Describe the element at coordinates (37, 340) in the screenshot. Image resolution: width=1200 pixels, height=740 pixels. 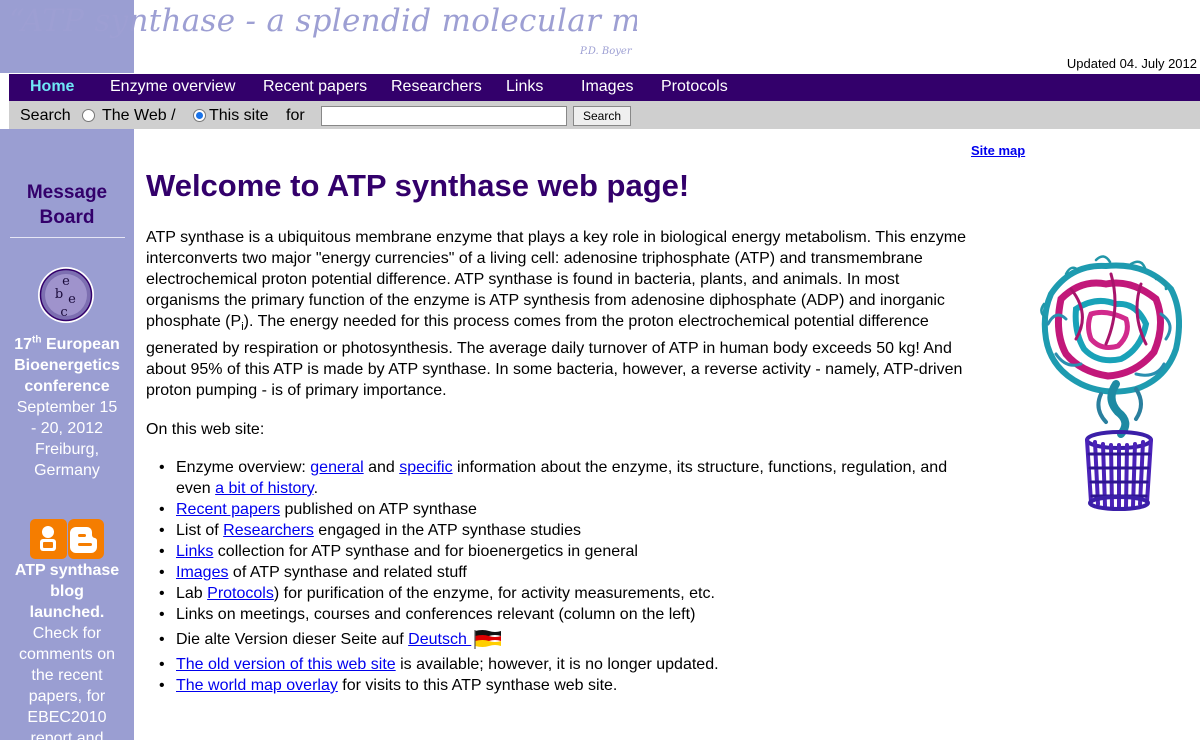
I see `conf-line-1-sup: th` at that location.